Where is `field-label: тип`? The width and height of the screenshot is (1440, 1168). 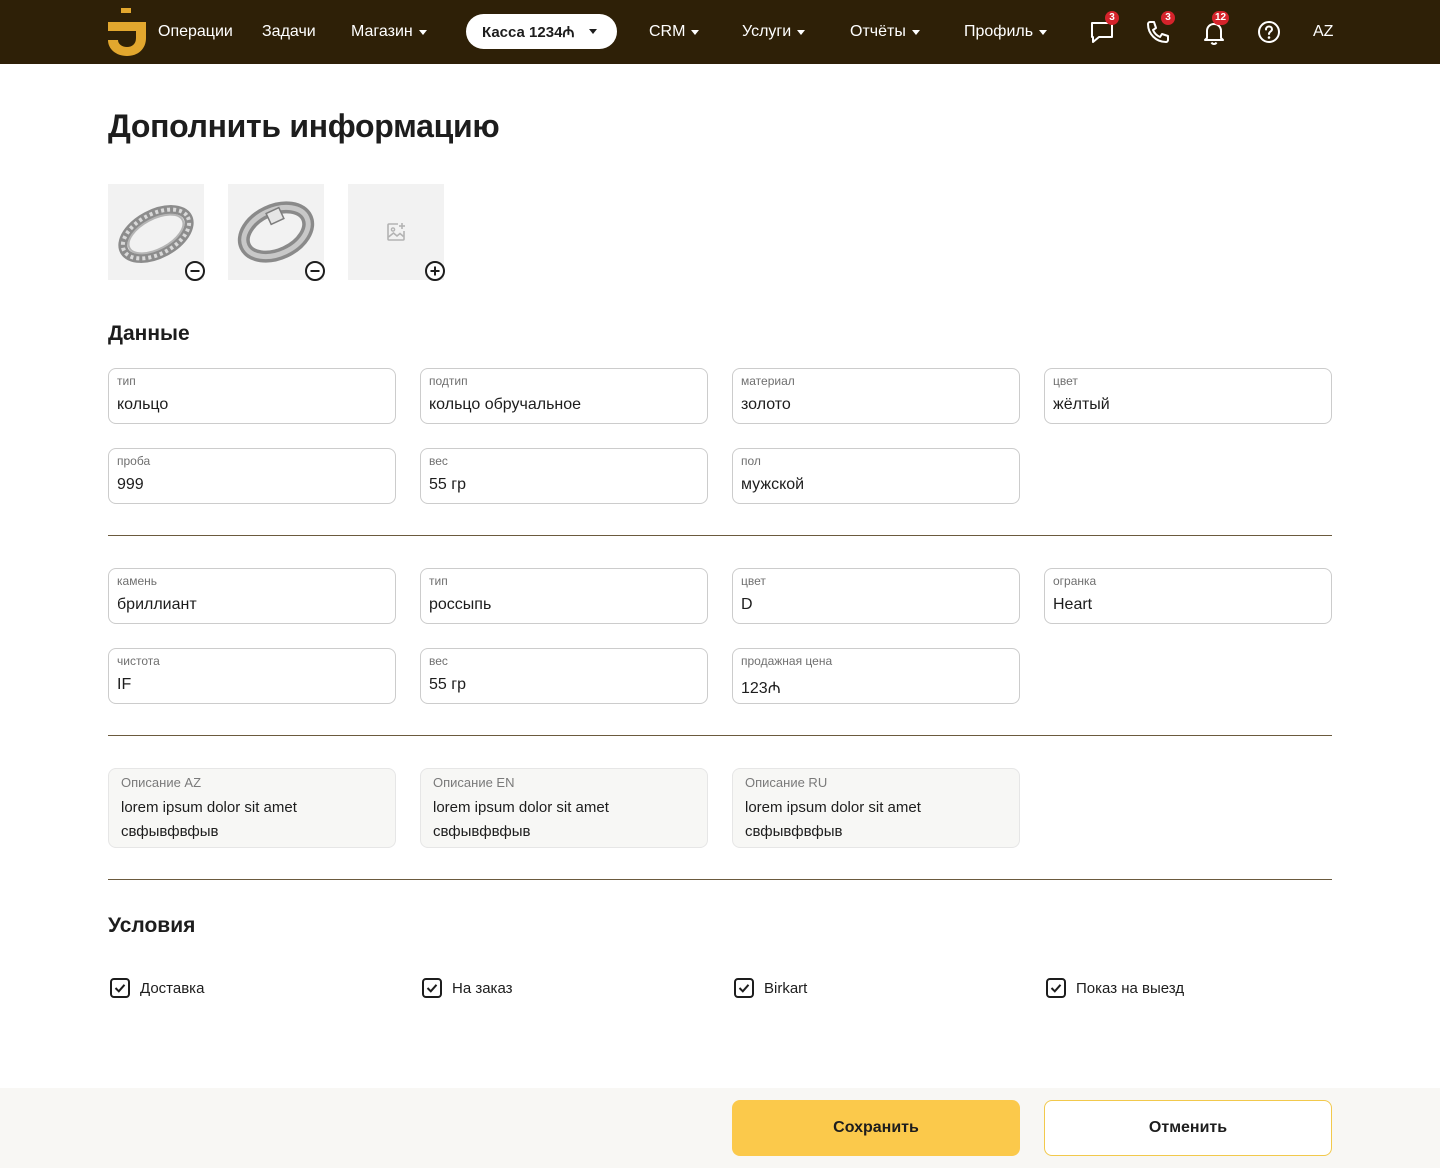
field-label: тип is located at coordinates (438, 581).